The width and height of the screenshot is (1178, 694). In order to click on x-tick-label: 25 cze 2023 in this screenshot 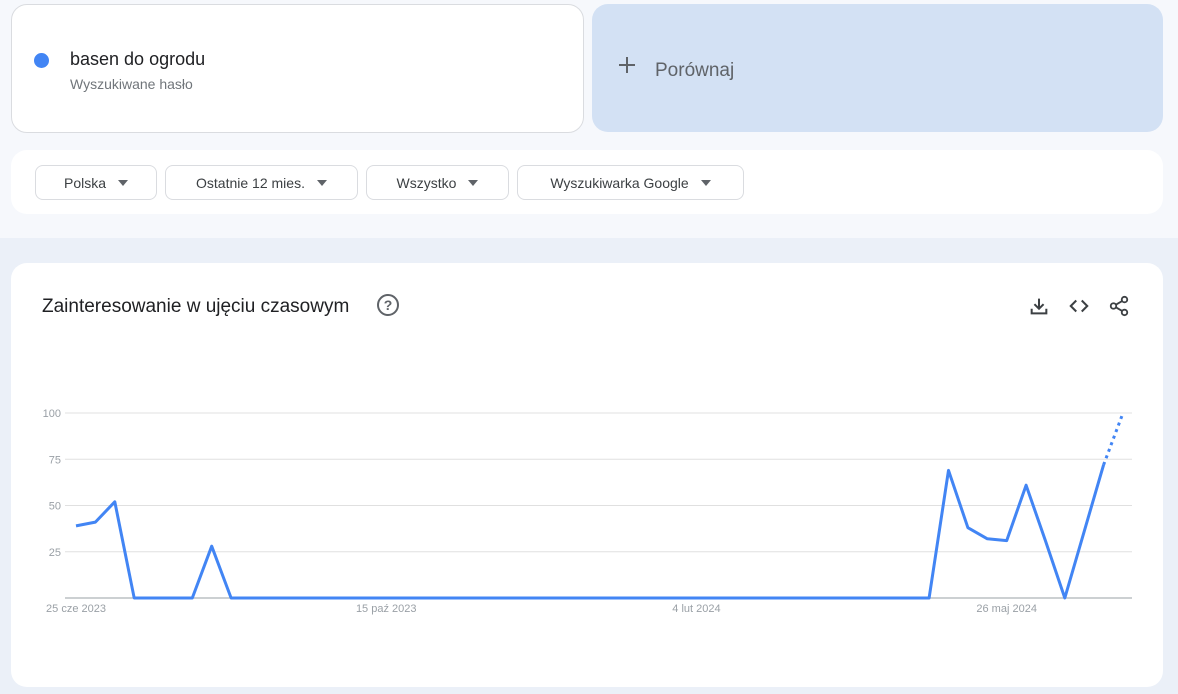, I will do `click(76, 609)`.